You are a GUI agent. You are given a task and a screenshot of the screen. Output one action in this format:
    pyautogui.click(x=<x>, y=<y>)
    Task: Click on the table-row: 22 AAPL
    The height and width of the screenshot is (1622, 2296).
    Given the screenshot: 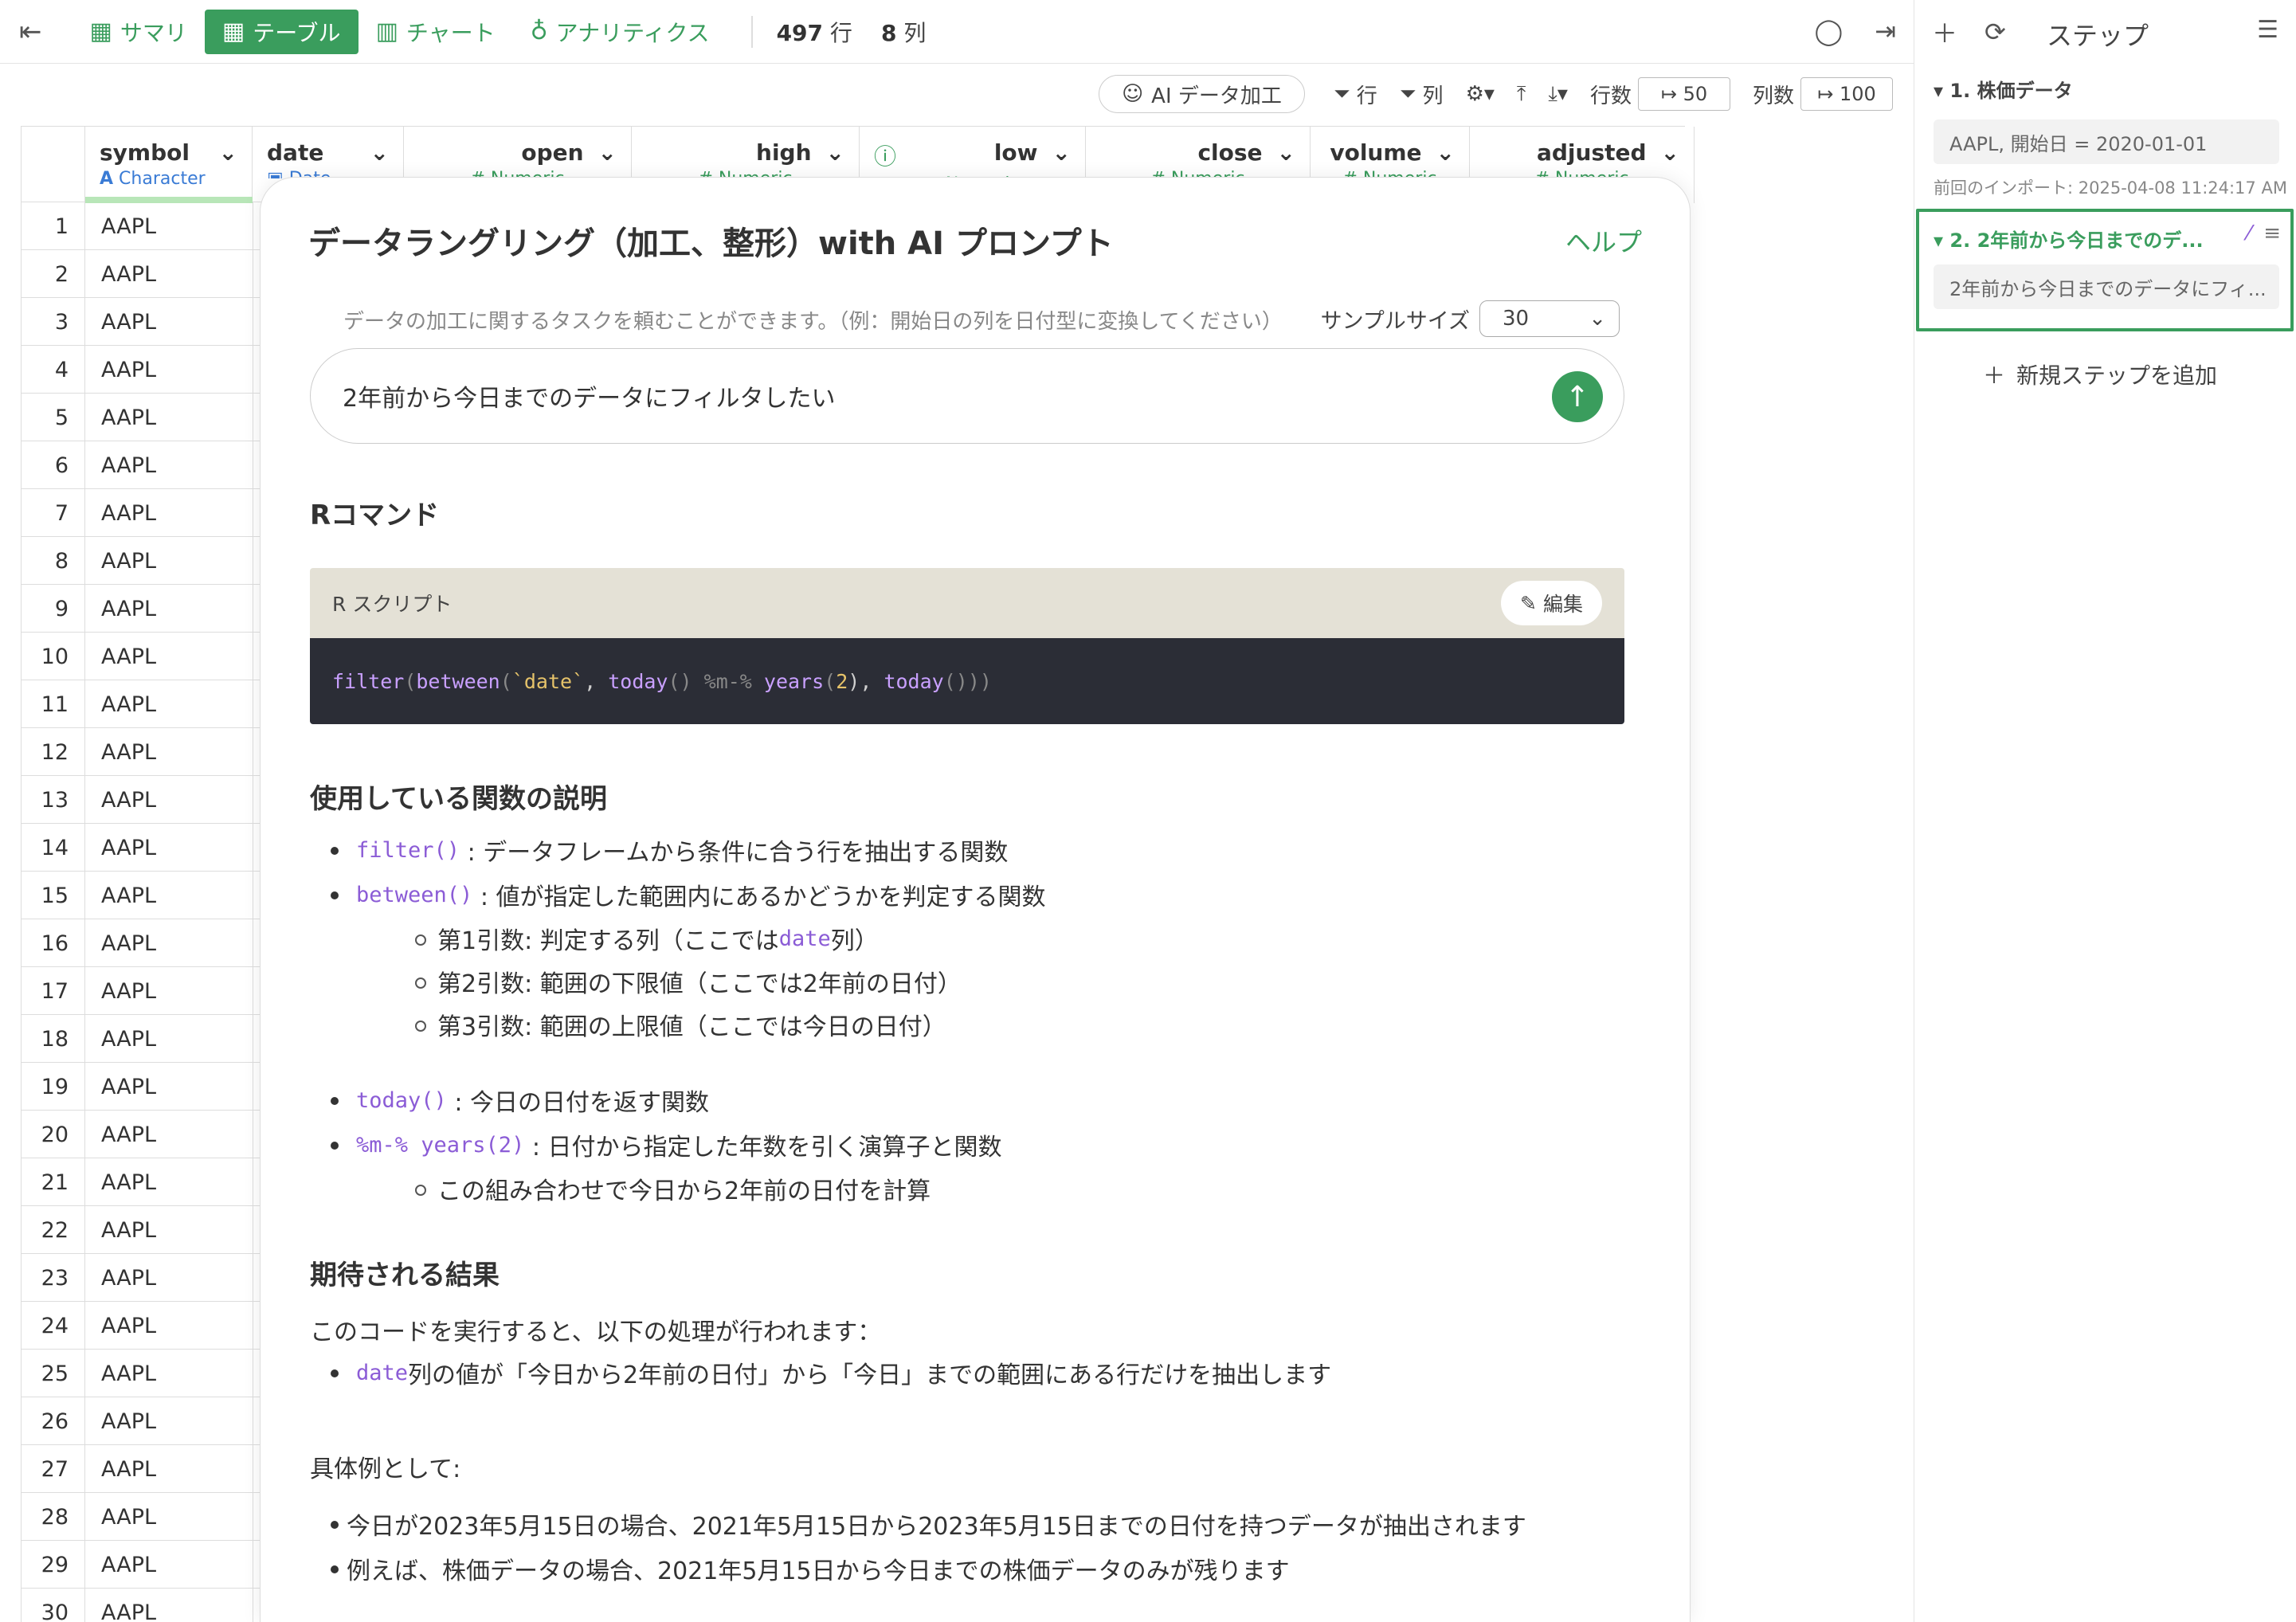 What is the action you would take?
    pyautogui.click(x=142, y=1230)
    